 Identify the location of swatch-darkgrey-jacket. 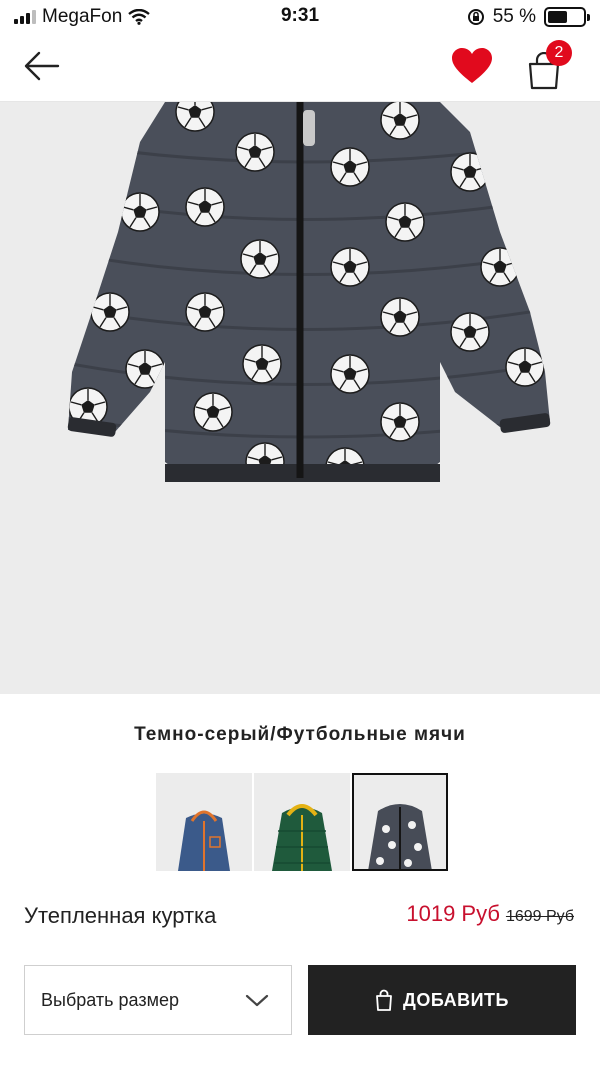
(400, 822).